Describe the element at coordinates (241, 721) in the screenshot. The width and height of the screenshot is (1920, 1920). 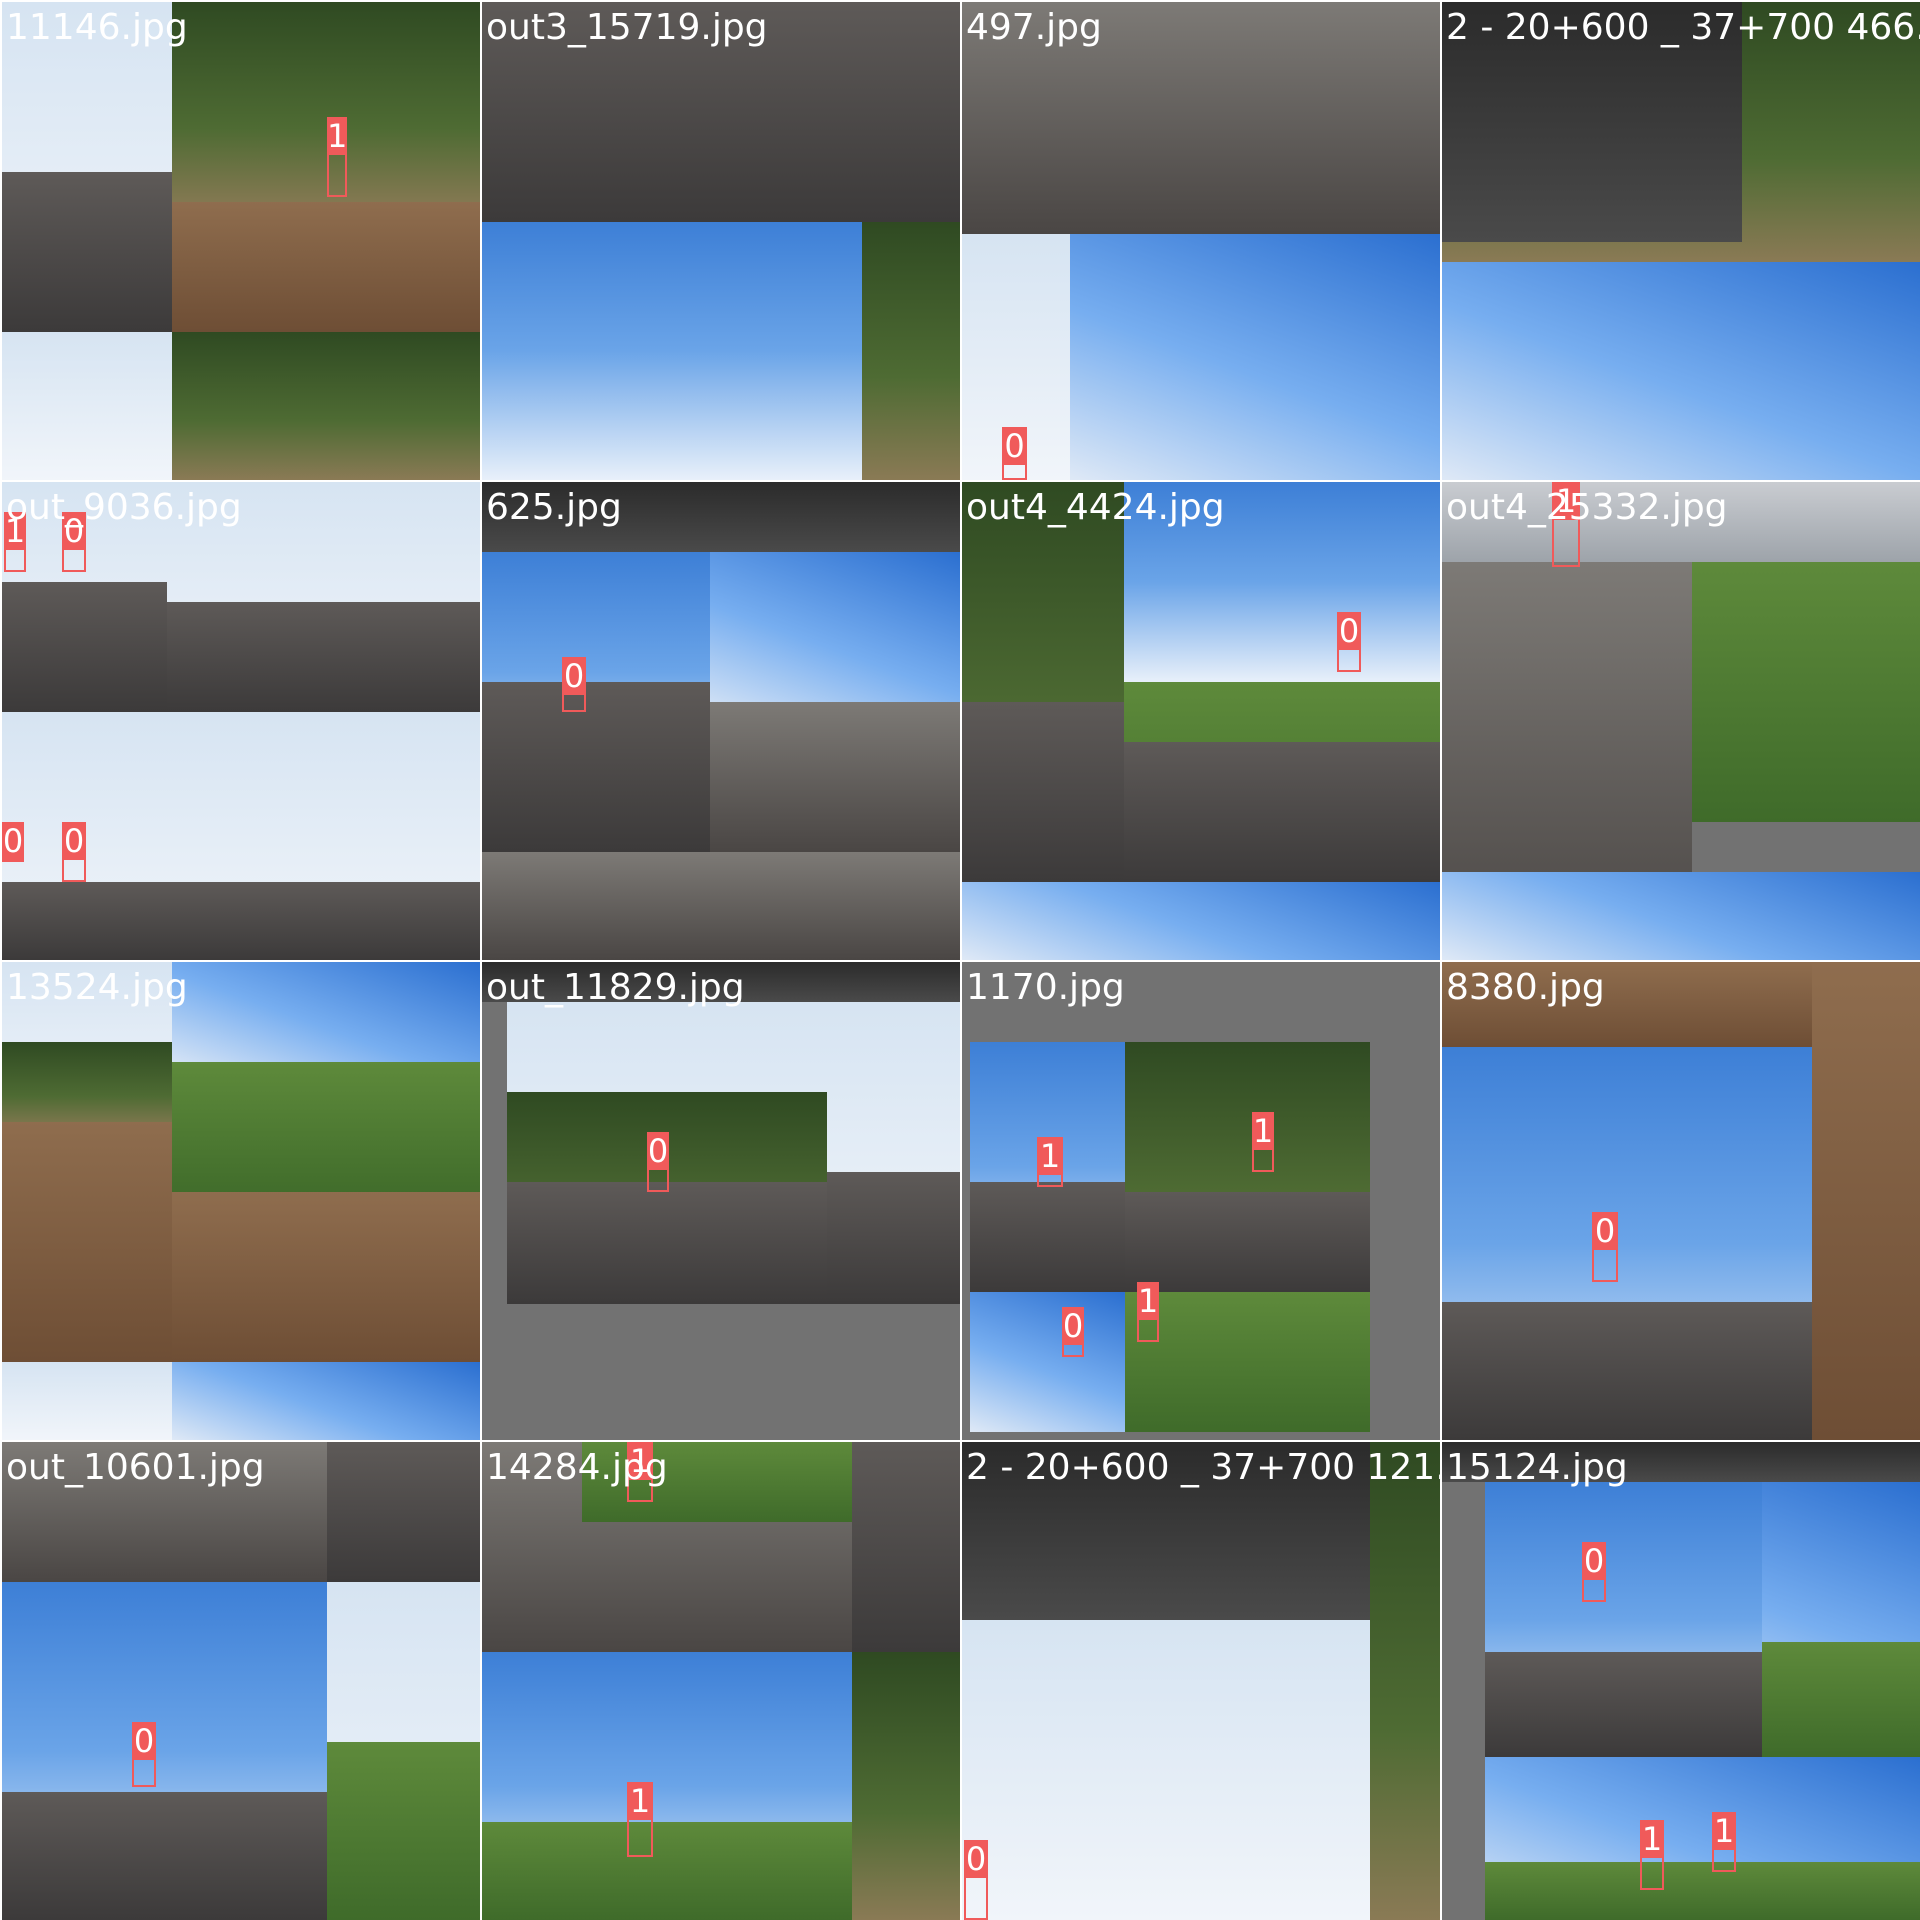
I see `mosaic-tile: out_9036.jpg 1 0 0 0` at that location.